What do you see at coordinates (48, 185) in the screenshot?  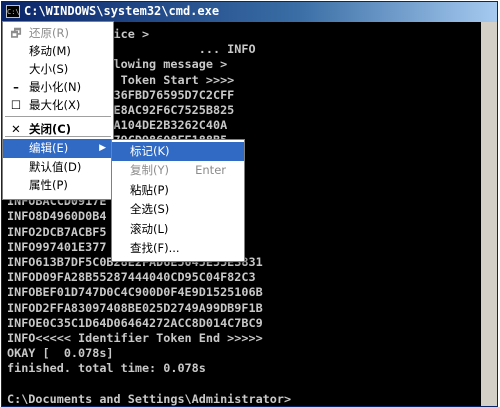 I see `menu-item-label: 属性(P)` at bounding box center [48, 185].